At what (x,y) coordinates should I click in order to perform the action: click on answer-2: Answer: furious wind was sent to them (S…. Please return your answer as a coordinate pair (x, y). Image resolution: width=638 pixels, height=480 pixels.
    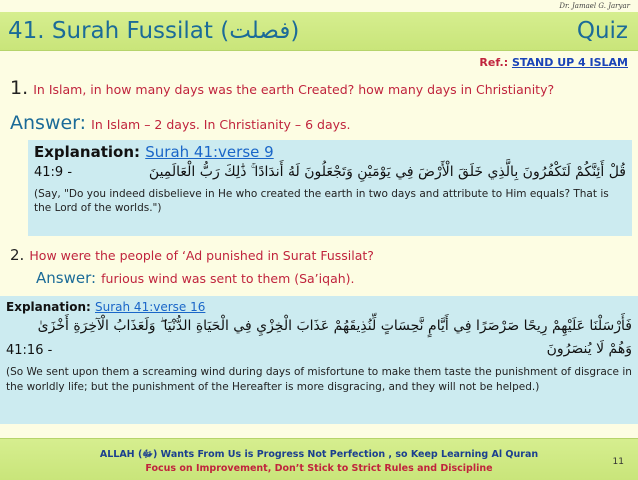
    Looking at the image, I should click on (195, 277).